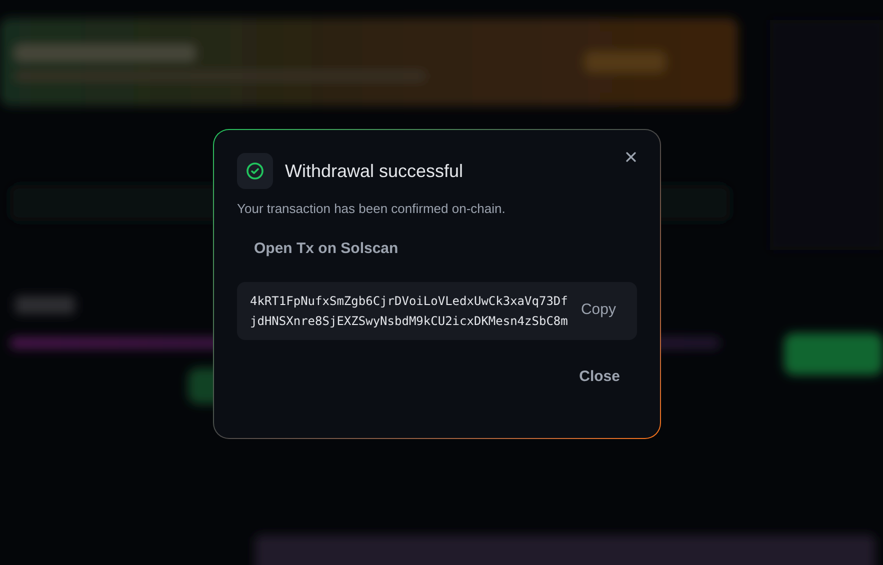  Describe the element at coordinates (598, 310) in the screenshot. I see `copy-button: Copy` at that location.